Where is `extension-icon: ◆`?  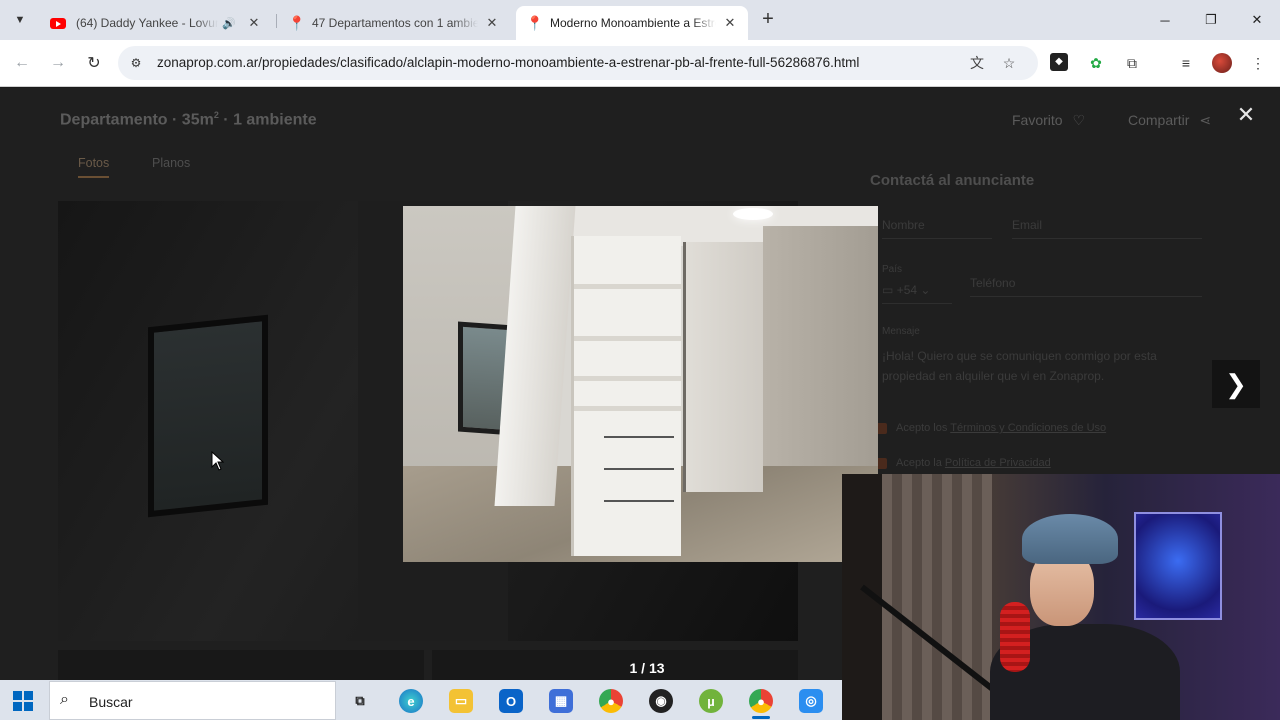 extension-icon: ◆ is located at coordinates (1059, 62).